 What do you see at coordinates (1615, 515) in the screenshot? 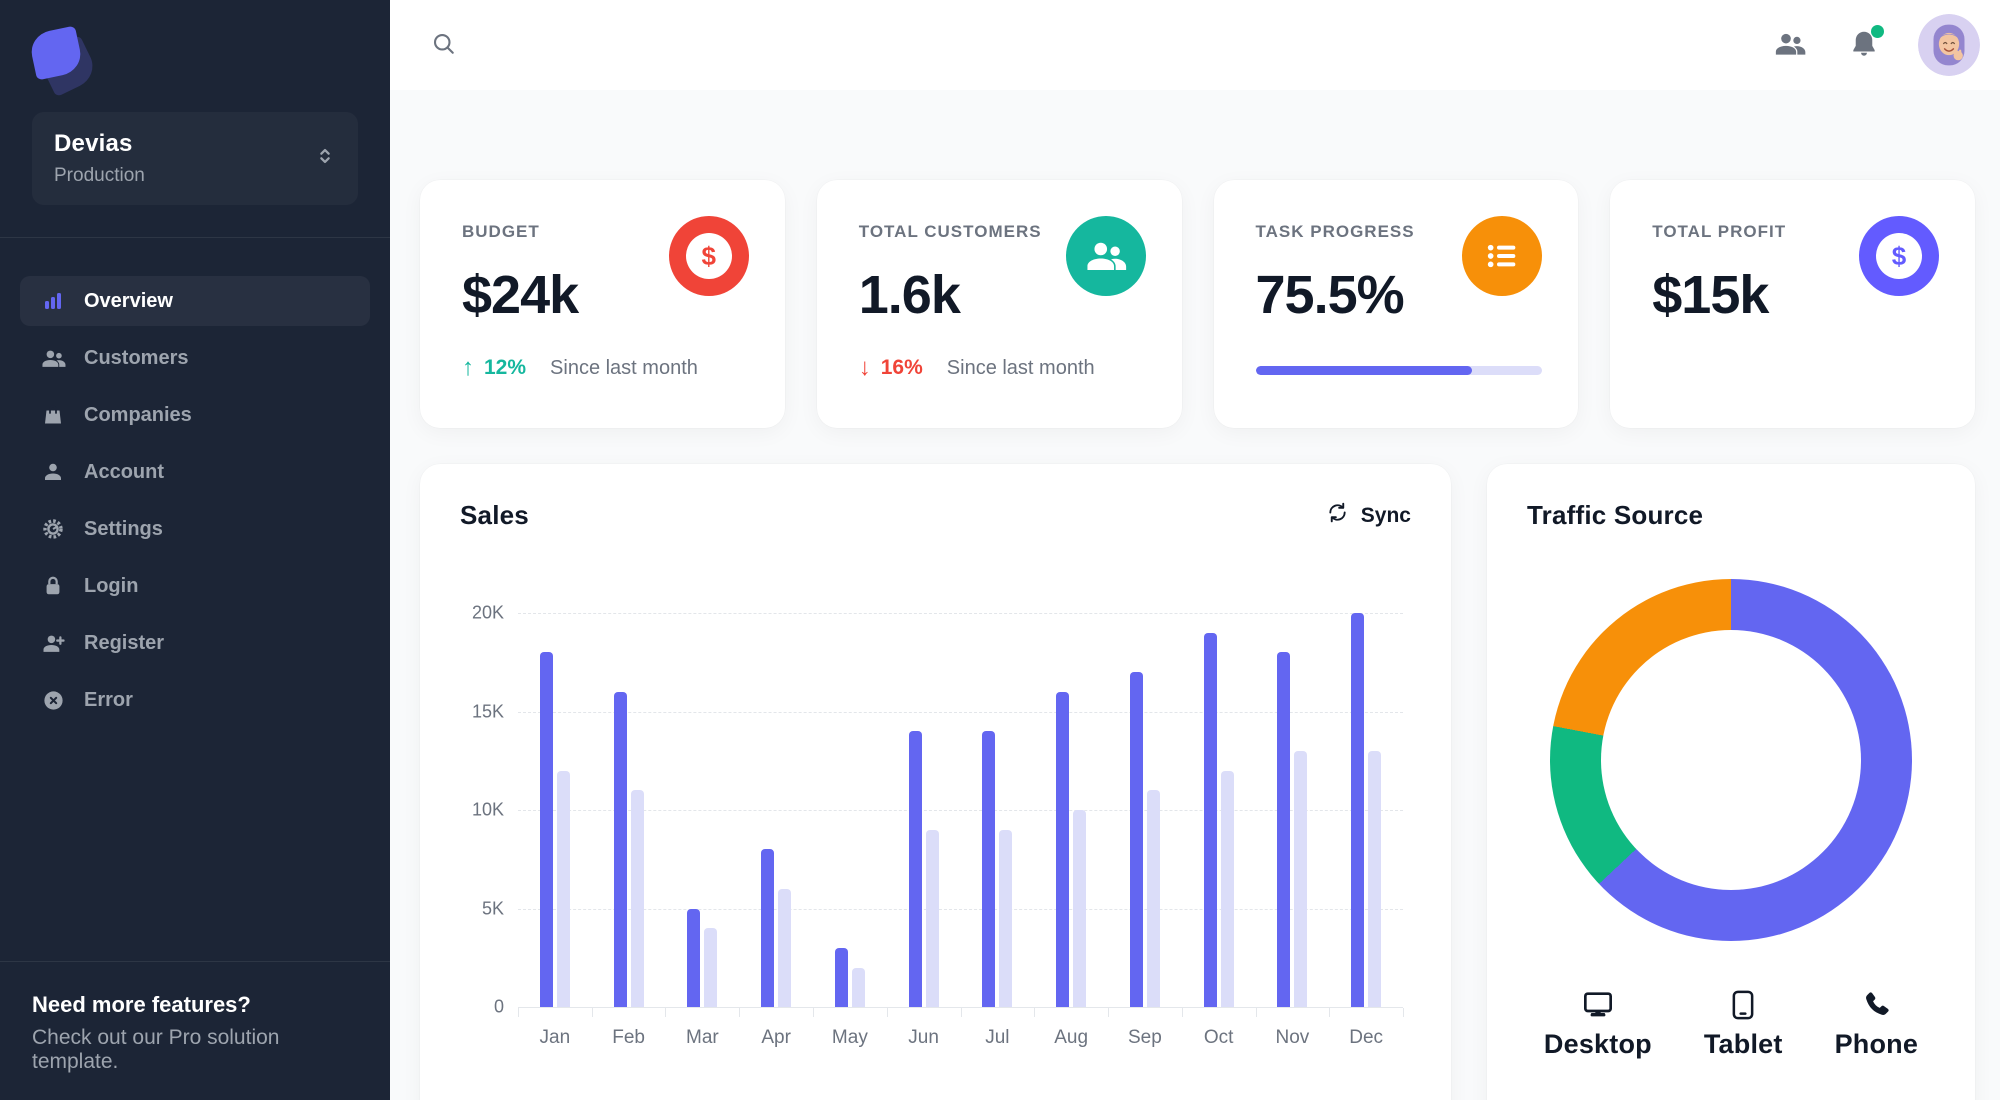
I see `traffic-title: Traffic Source` at bounding box center [1615, 515].